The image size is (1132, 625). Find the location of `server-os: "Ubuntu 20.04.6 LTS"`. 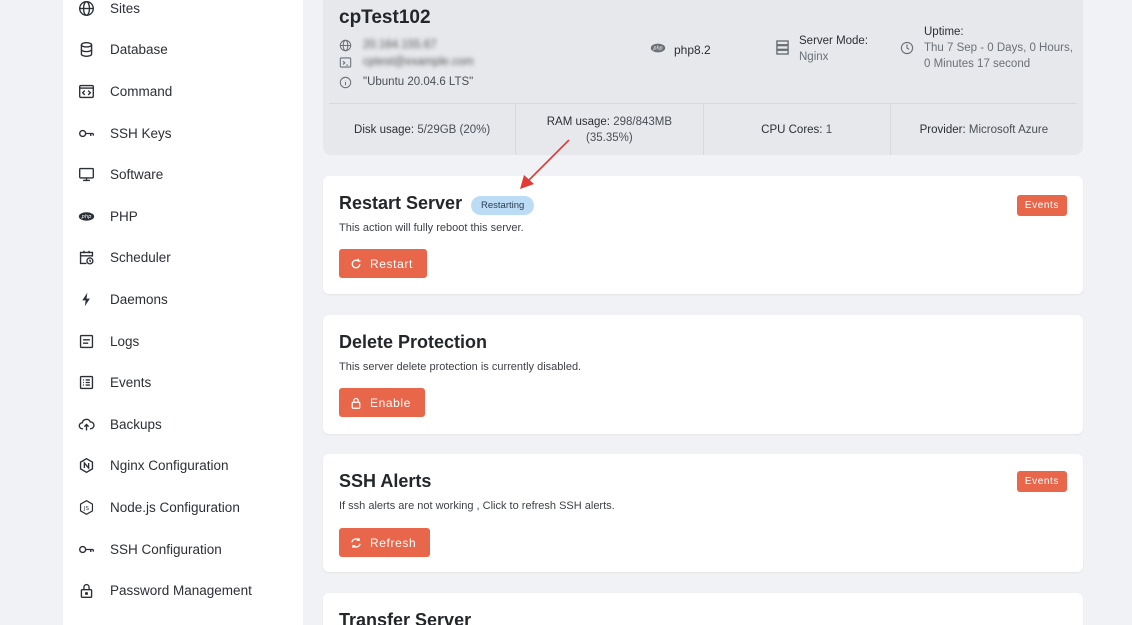

server-os: "Ubuntu 20.04.6 LTS" is located at coordinates (418, 82).